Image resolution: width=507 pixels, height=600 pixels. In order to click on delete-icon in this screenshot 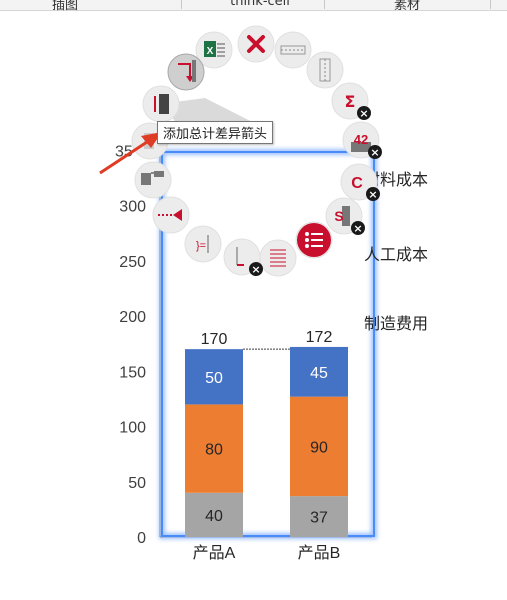, I will do `click(256, 44)`.